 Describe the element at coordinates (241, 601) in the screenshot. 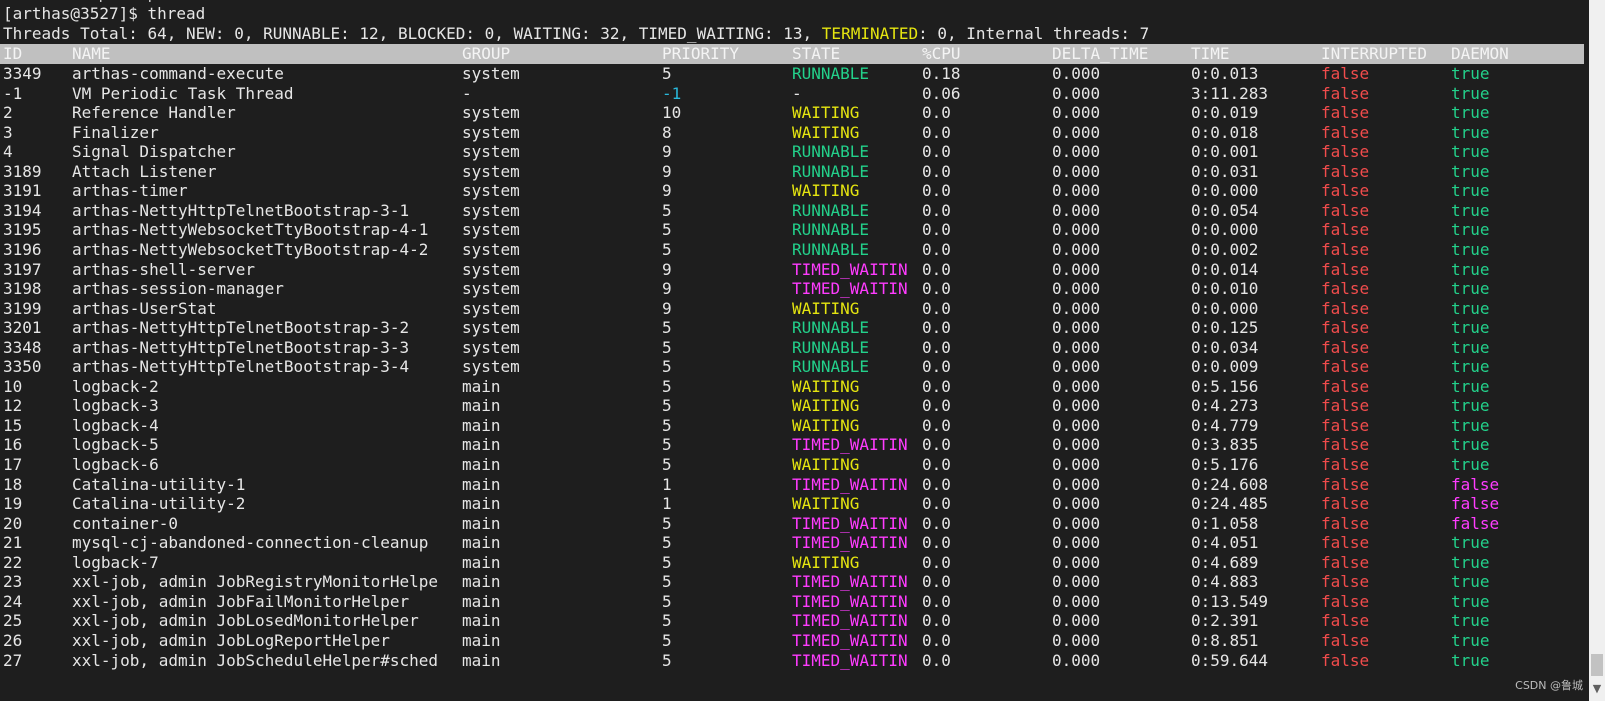

I see `cell-name: xxl-job, admin JobFailMonitorHelper` at that location.